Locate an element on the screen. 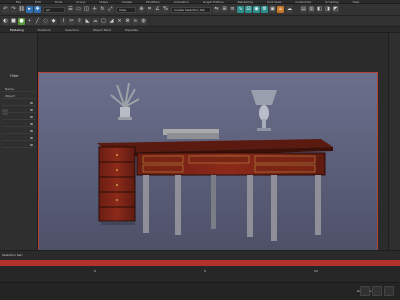  mirror-icon: ⇋ is located at coordinates (216, 9).